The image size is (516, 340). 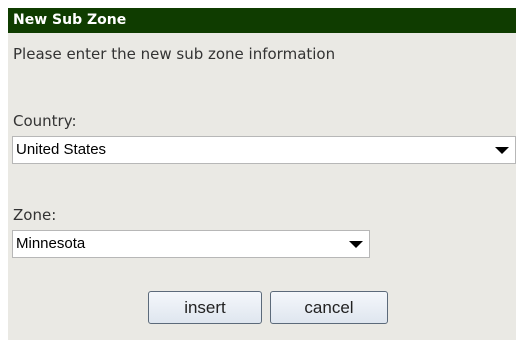 I want to click on country-select: United States, so click(x=264, y=150).